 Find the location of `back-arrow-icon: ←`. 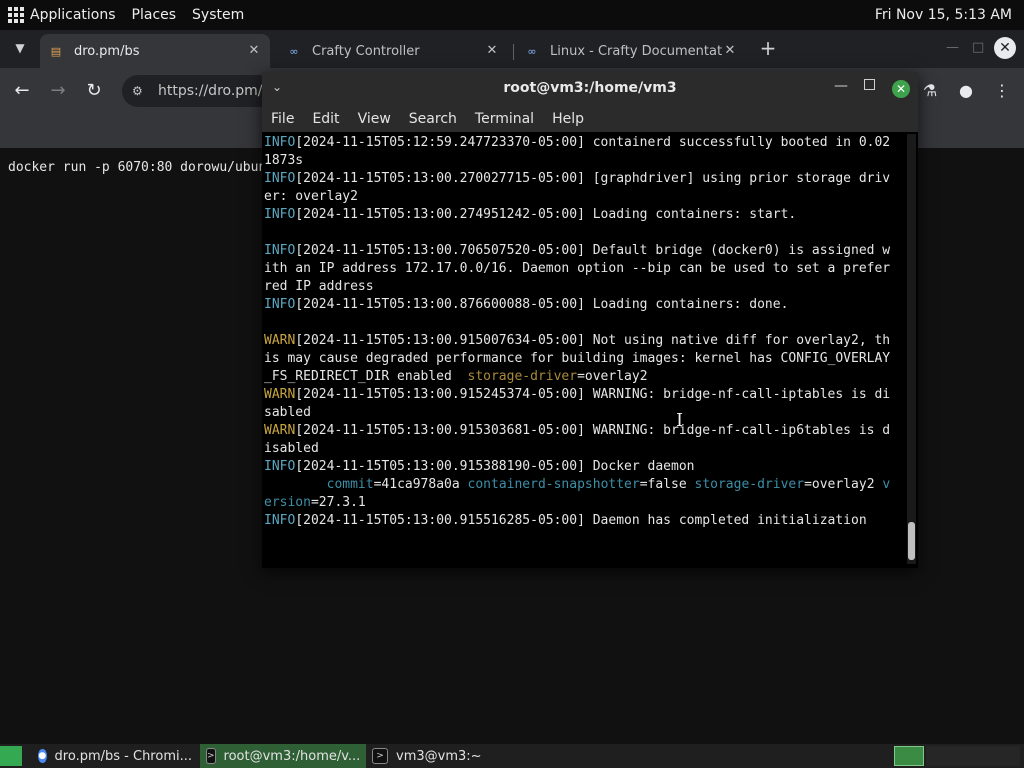

back-arrow-icon: ← is located at coordinates (22, 91).